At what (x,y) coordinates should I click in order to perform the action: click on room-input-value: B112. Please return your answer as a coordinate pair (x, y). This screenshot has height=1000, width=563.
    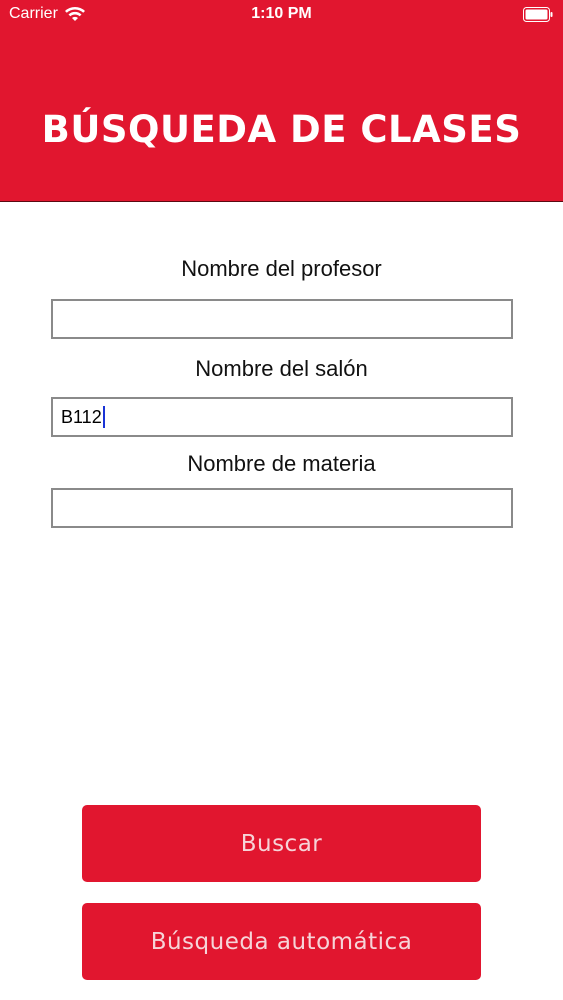
    Looking at the image, I should click on (81, 416).